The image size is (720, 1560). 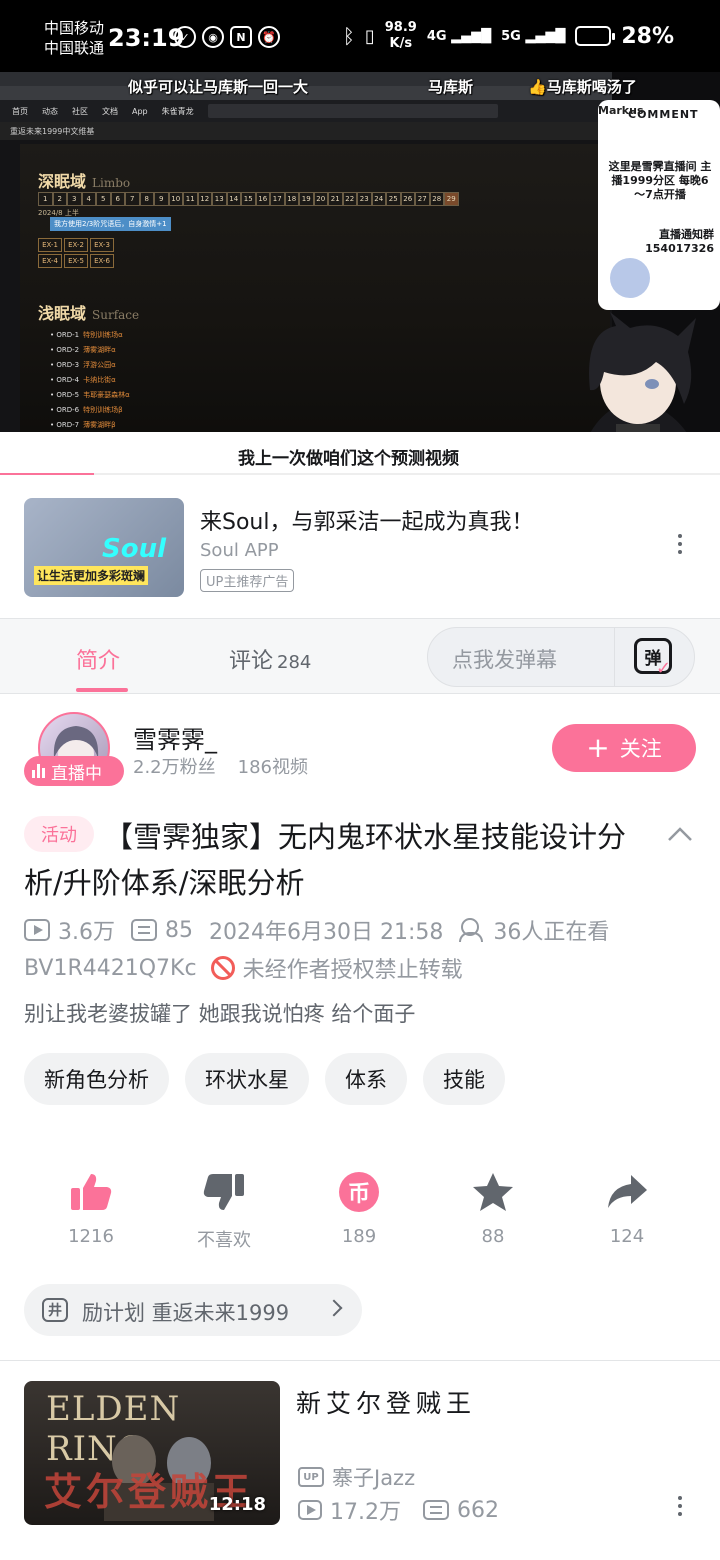 What do you see at coordinates (132, 199) in the screenshot?
I see `limbo-number-cell: 7` at bounding box center [132, 199].